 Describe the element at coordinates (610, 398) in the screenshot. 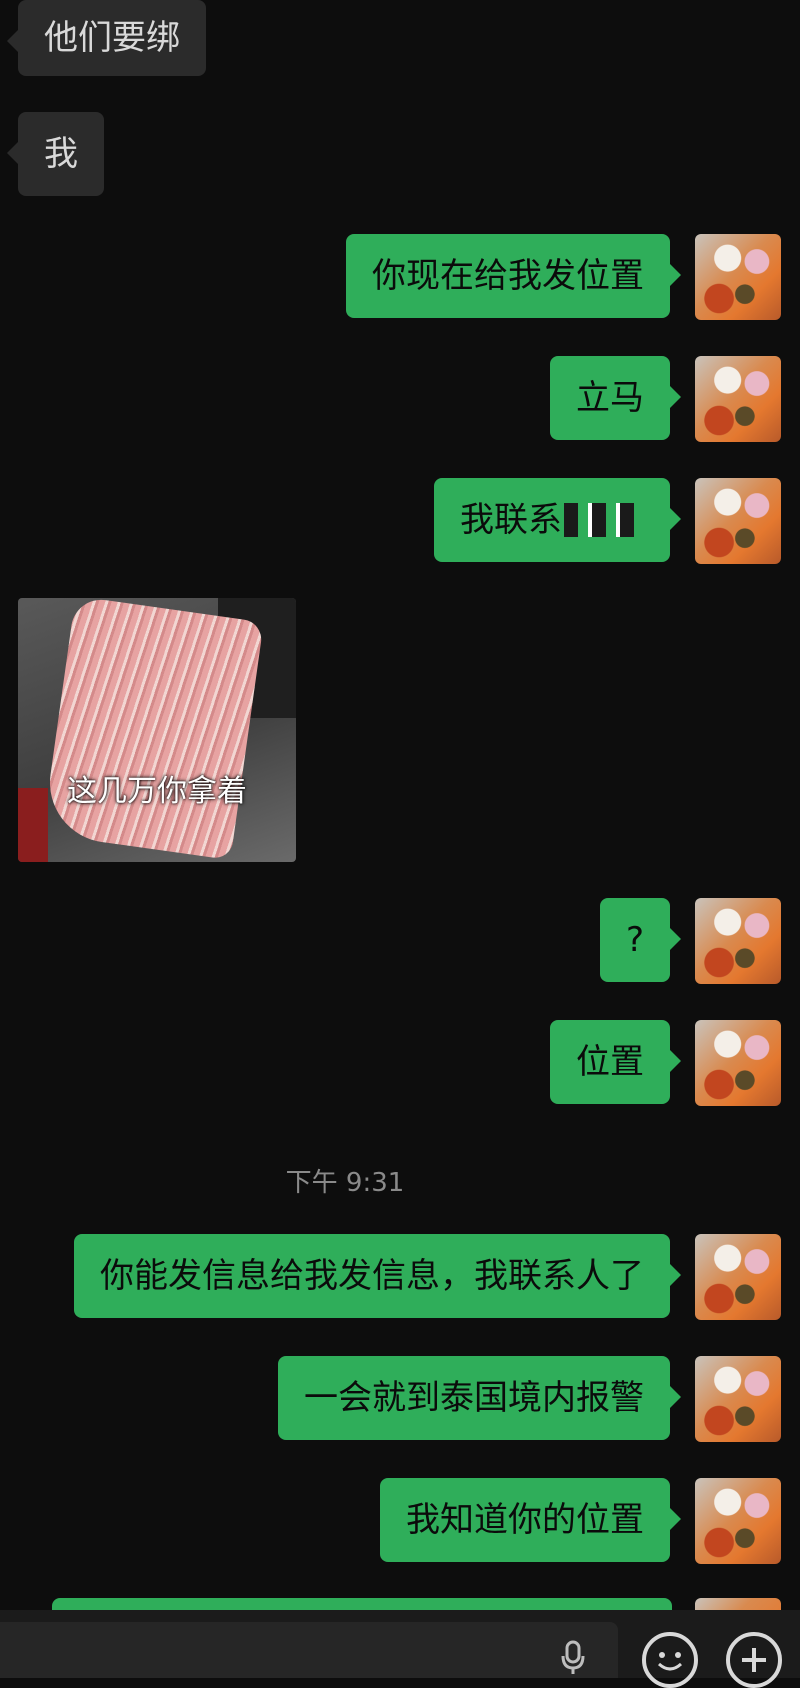

I see `message-text: 立马` at that location.